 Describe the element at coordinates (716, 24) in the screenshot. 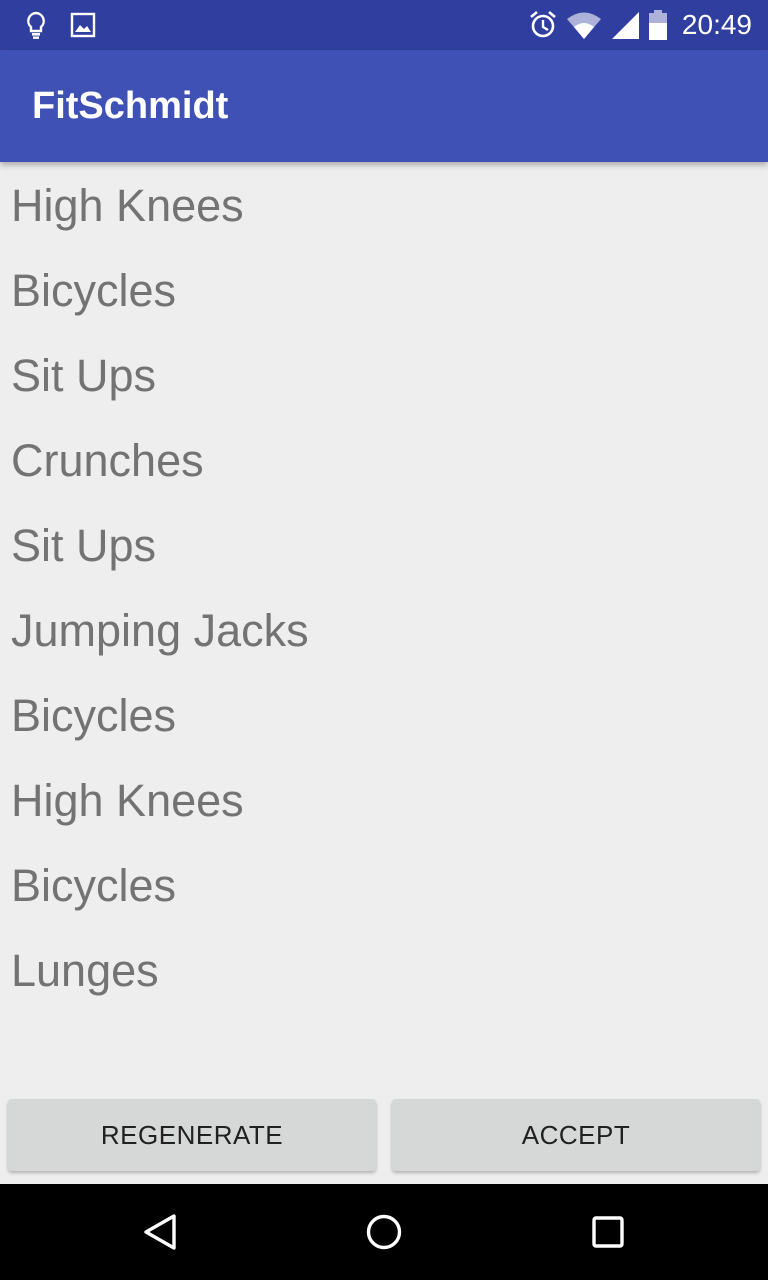

I see `status-time: 20:49` at that location.